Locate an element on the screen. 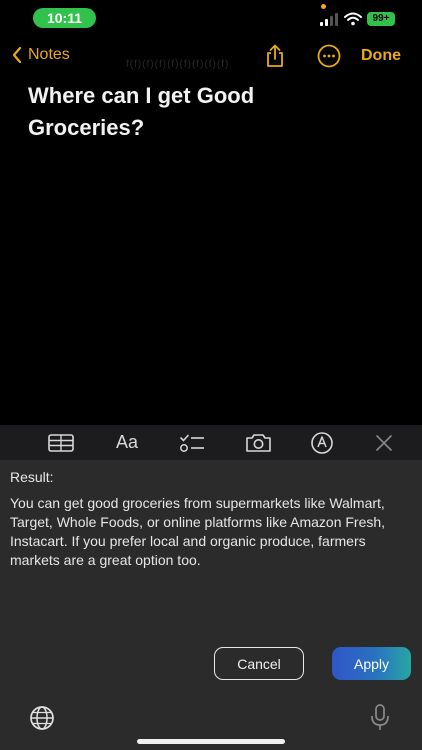 The height and width of the screenshot is (750, 422). cancel-button: Cancel is located at coordinates (259, 663).